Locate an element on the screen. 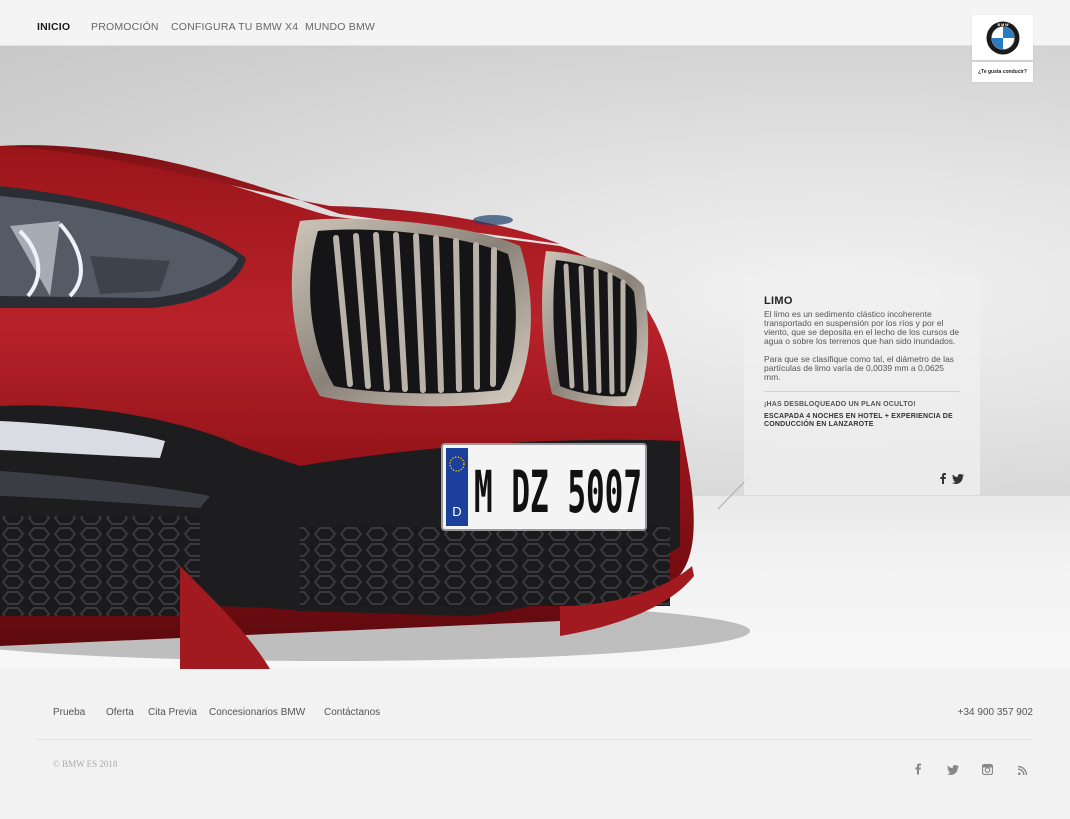 The height and width of the screenshot is (819, 1070). footer-link-concesionarios: Concesionarios BMW is located at coordinates (257, 712).